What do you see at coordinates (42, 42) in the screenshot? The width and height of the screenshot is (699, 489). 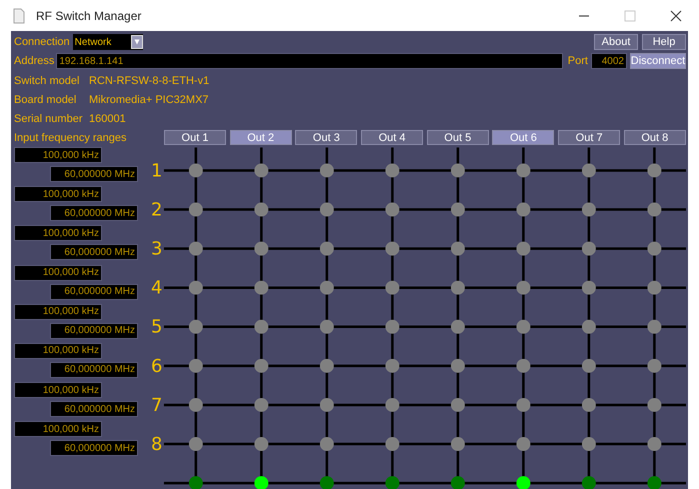 I see `connection-label: Connection` at bounding box center [42, 42].